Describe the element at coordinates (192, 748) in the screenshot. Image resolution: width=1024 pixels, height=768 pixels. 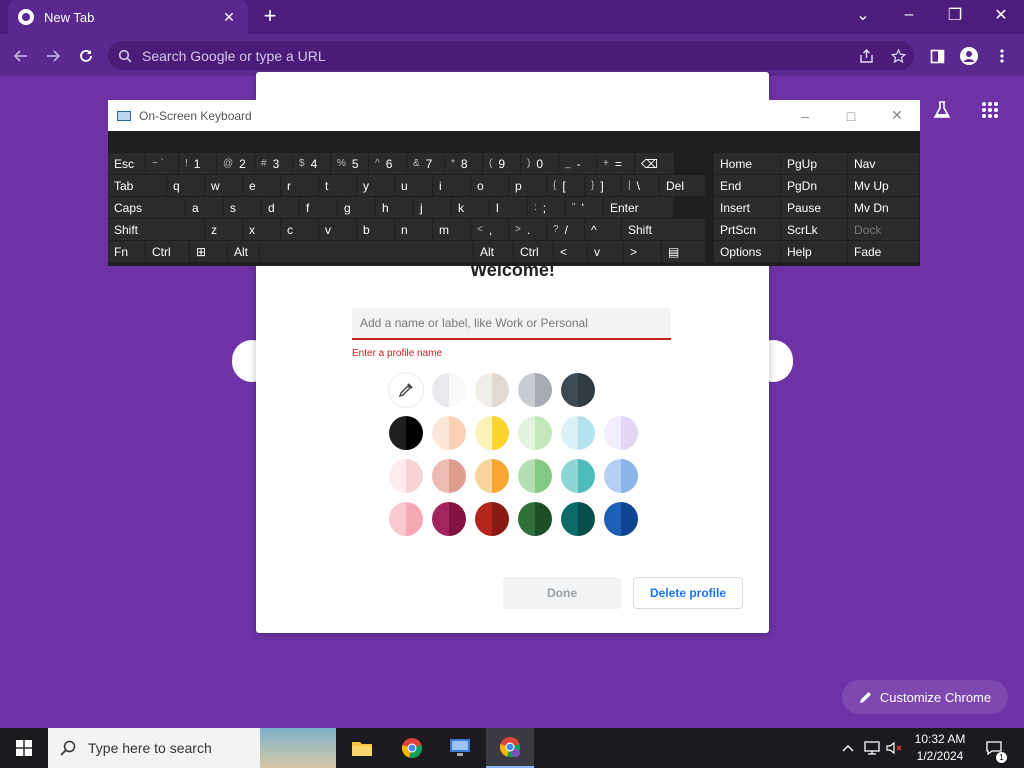
I see `taskbar-search-box: Type here to search` at that location.